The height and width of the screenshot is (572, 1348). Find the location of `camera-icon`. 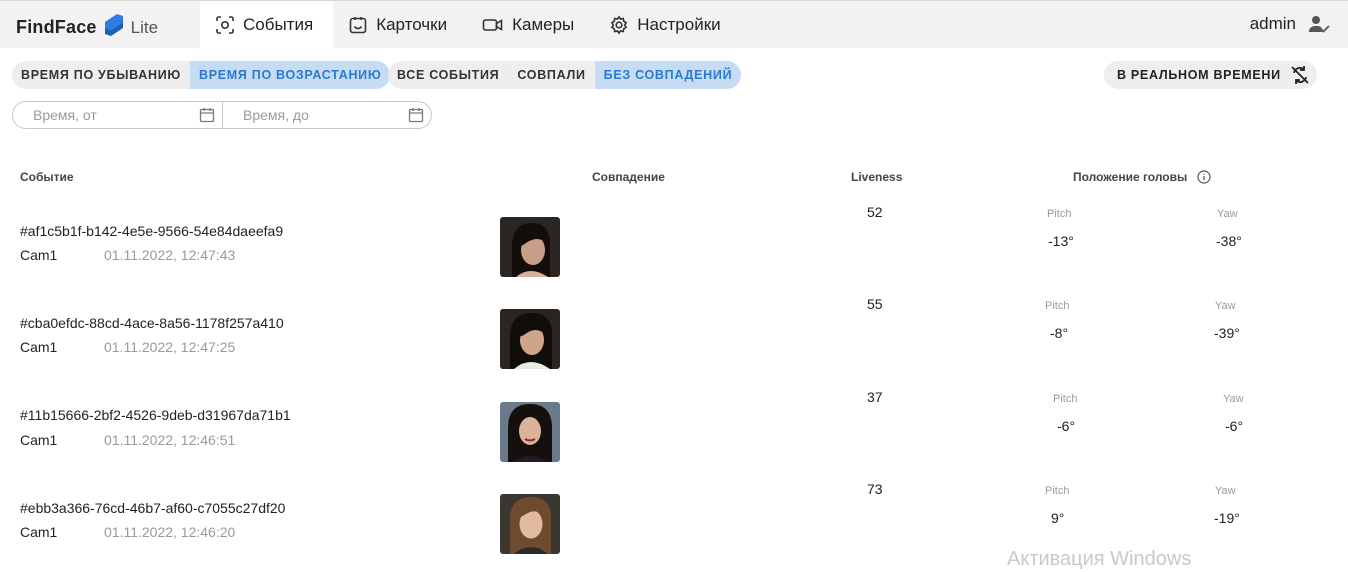

camera-icon is located at coordinates (492, 25).